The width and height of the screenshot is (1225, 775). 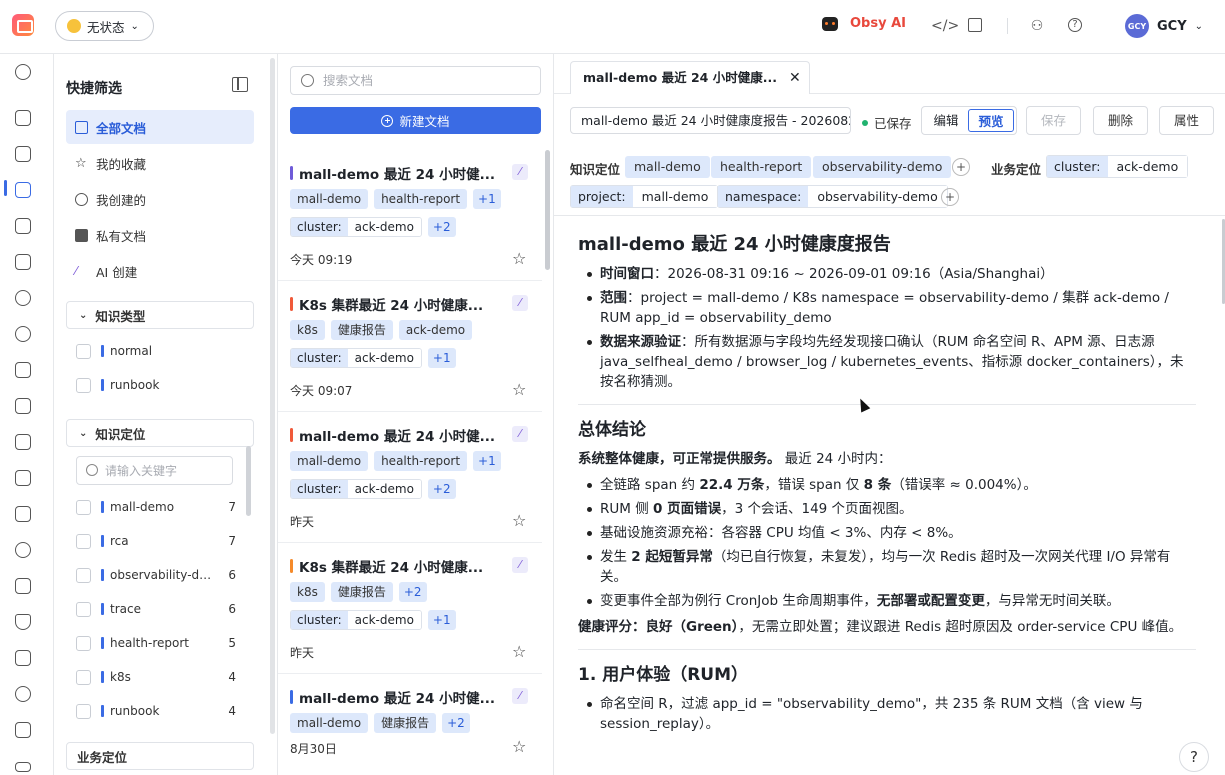 I want to click on new-document-button: 新建文档, so click(x=415, y=120).